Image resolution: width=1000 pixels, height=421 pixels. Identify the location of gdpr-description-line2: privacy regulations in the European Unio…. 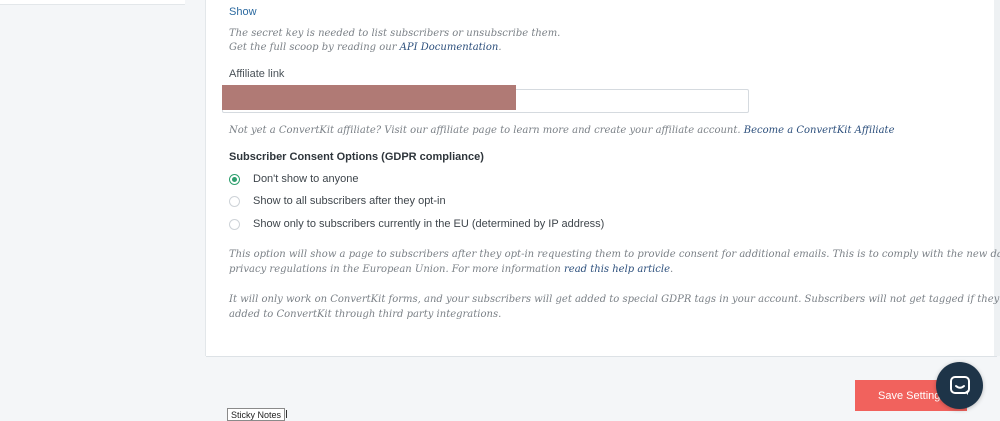
(451, 269).